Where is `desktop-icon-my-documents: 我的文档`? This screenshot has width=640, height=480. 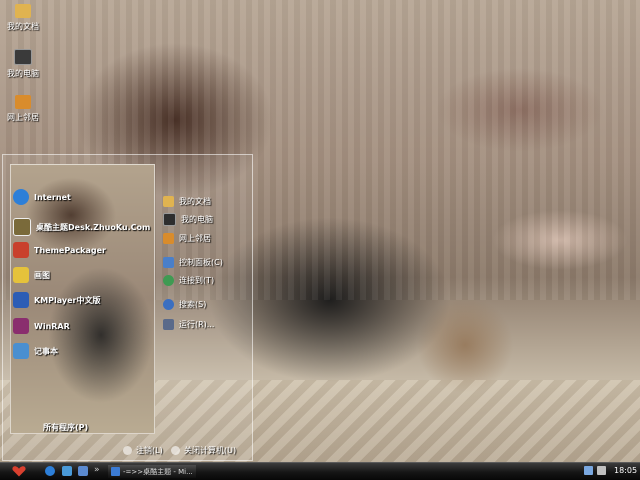 desktop-icon-my-documents: 我的文档 is located at coordinates (23, 18).